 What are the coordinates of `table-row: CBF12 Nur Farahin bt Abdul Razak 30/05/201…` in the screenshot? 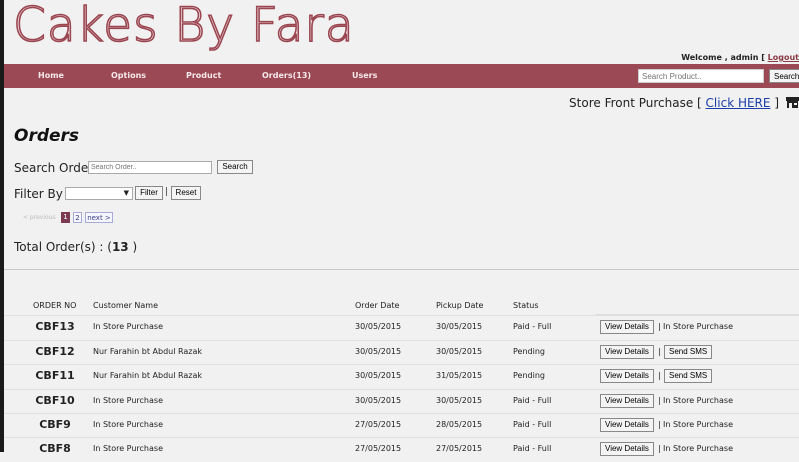 It's located at (401, 352).